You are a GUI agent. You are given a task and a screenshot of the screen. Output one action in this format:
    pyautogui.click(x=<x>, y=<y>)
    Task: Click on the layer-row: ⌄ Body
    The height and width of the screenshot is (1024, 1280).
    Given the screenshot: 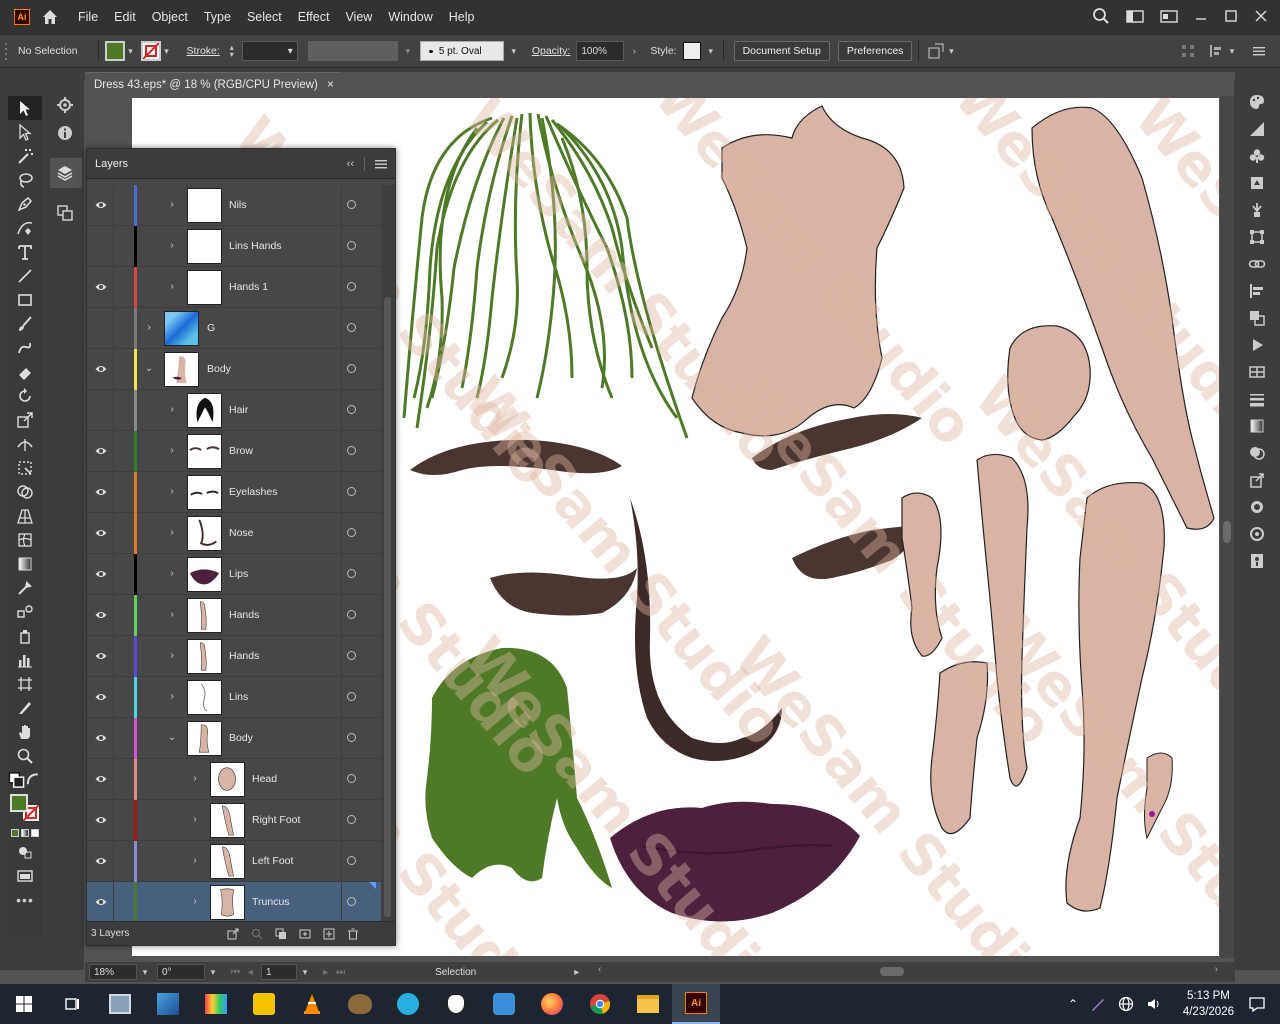 What is the action you would take?
    pyautogui.click(x=234, y=738)
    